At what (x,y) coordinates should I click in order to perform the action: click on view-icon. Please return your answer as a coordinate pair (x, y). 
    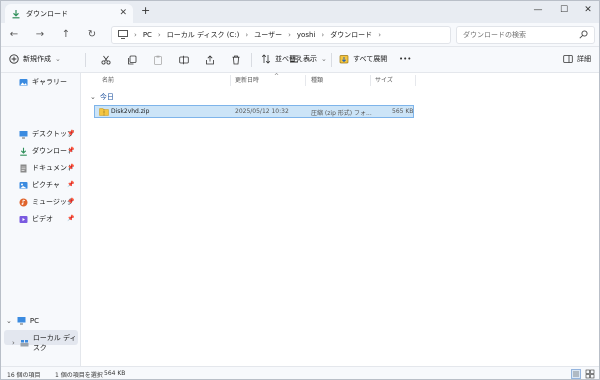
    Looking at the image, I should click on (294, 59).